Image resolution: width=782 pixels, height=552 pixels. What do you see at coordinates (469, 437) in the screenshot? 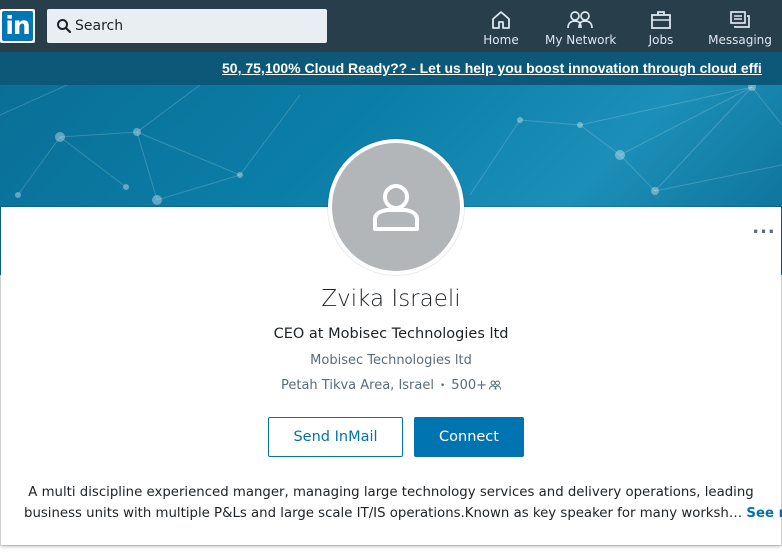
I see `connect-button: Connect` at bounding box center [469, 437].